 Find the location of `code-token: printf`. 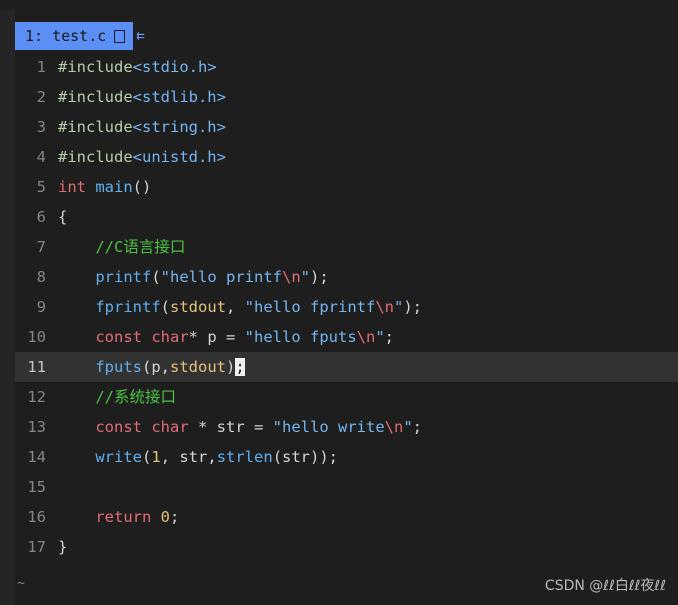

code-token: printf is located at coordinates (123, 277).